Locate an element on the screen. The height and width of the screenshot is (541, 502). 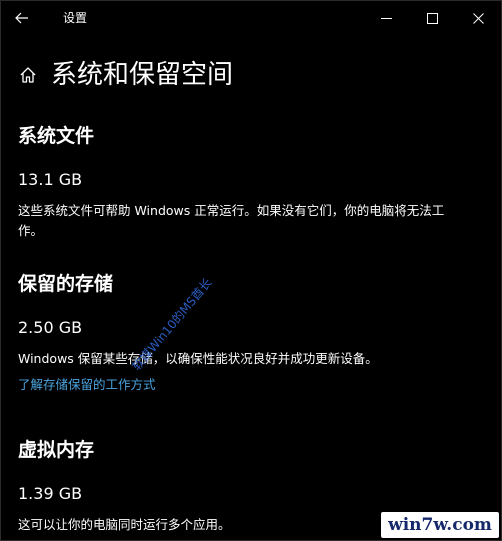
close-icon is located at coordinates (478, 18).